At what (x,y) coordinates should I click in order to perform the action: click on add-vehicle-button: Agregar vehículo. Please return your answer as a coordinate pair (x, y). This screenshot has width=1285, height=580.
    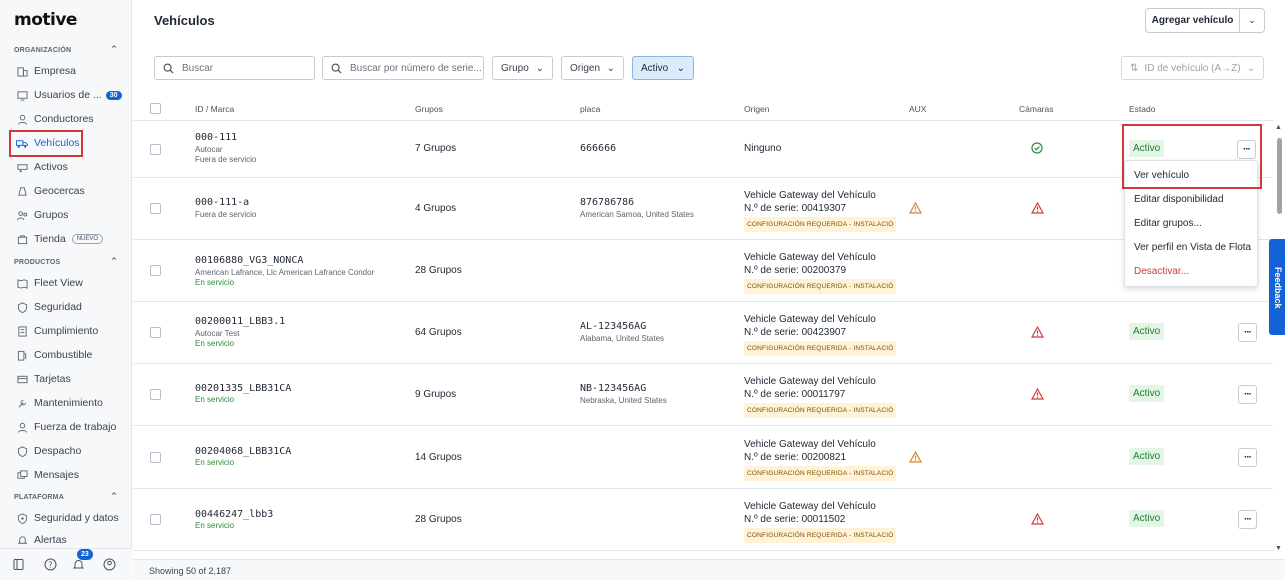
    Looking at the image, I should click on (1193, 20).